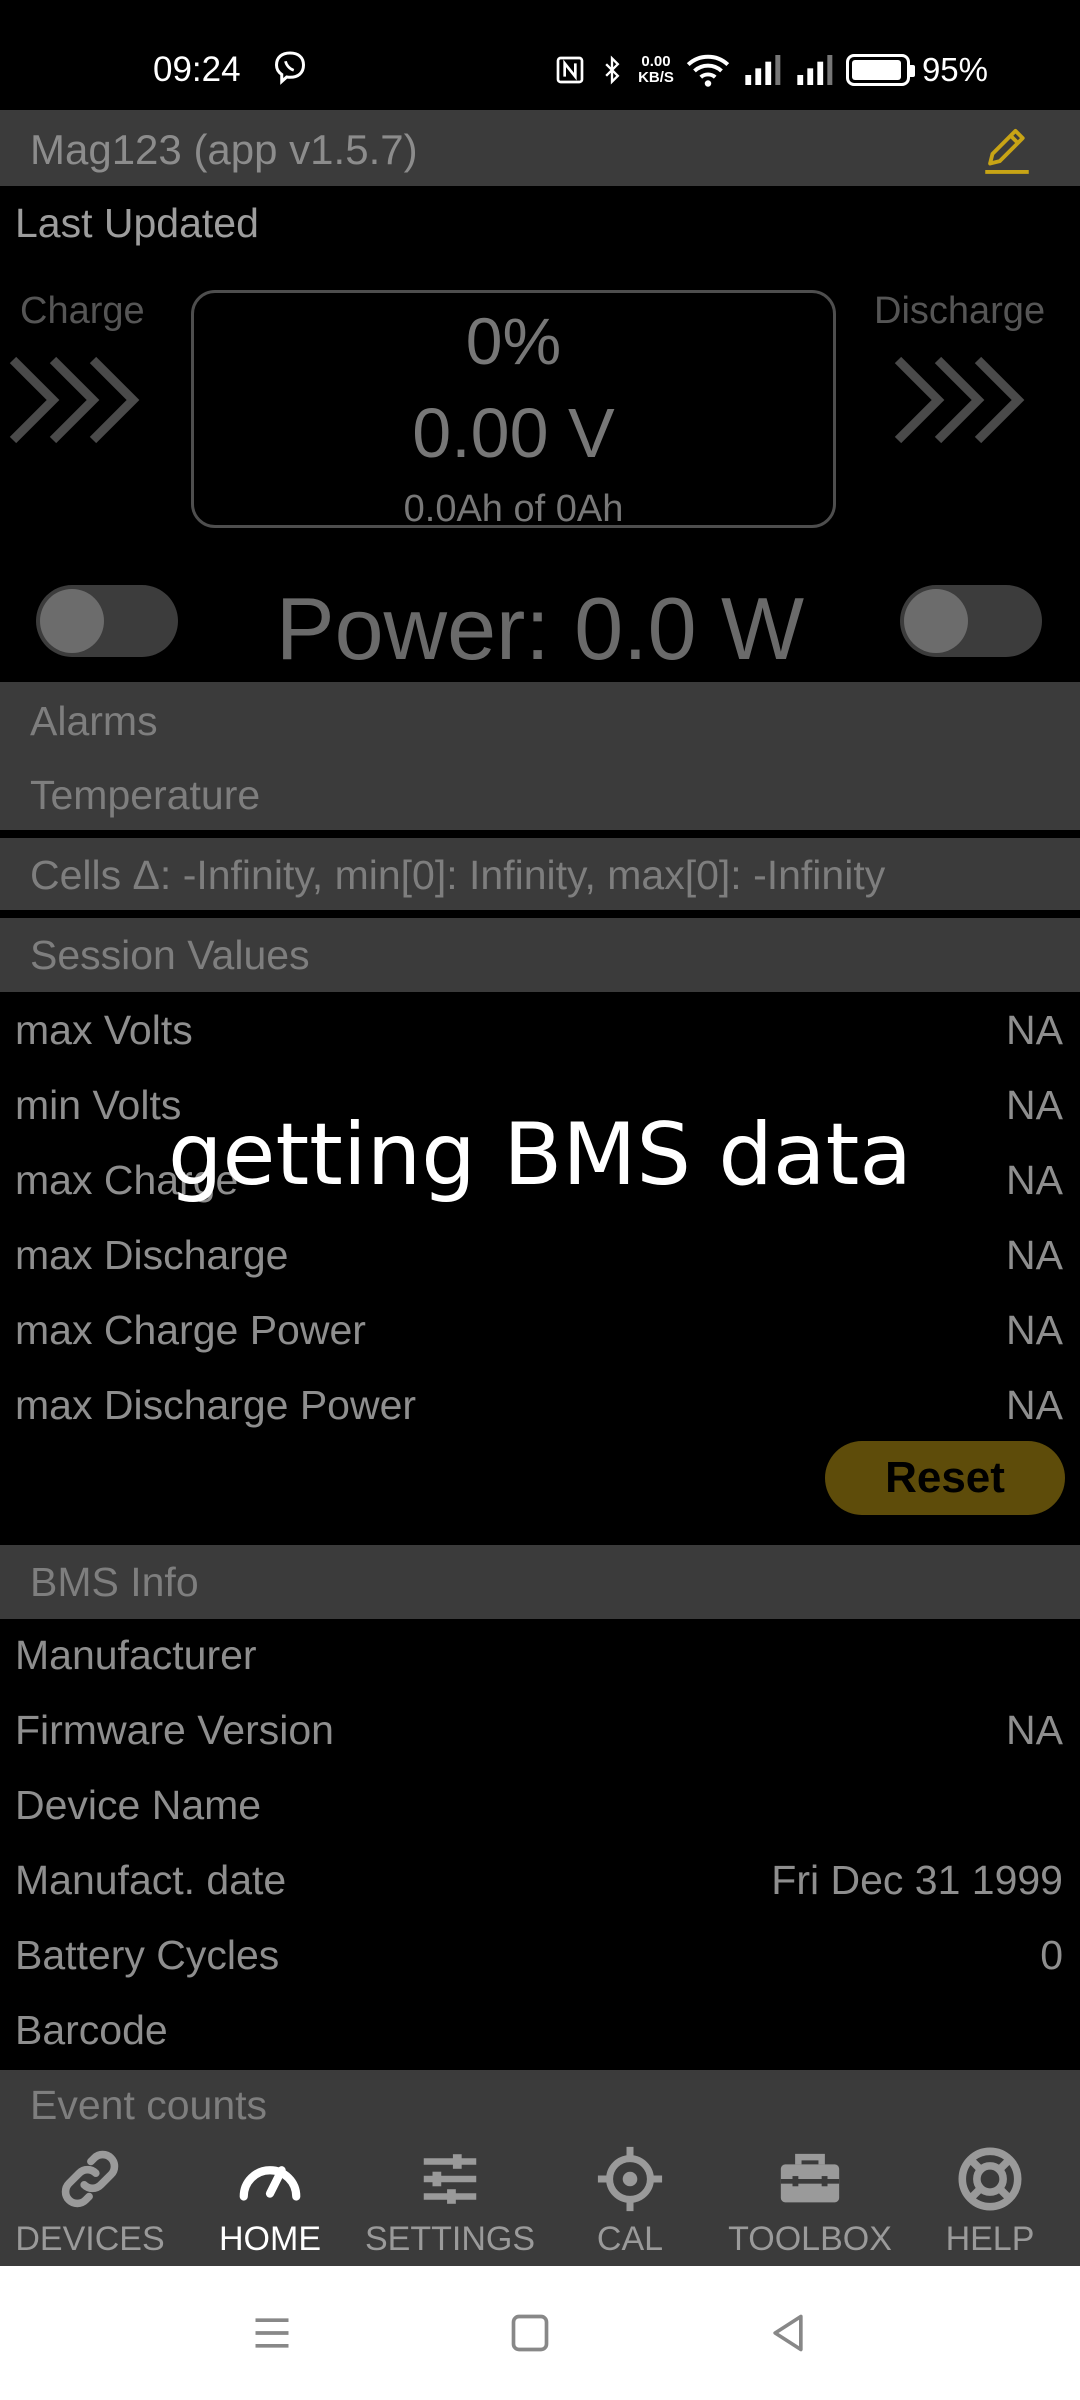 The width and height of the screenshot is (1080, 2400). I want to click on discharge-label: Discharge, so click(960, 311).